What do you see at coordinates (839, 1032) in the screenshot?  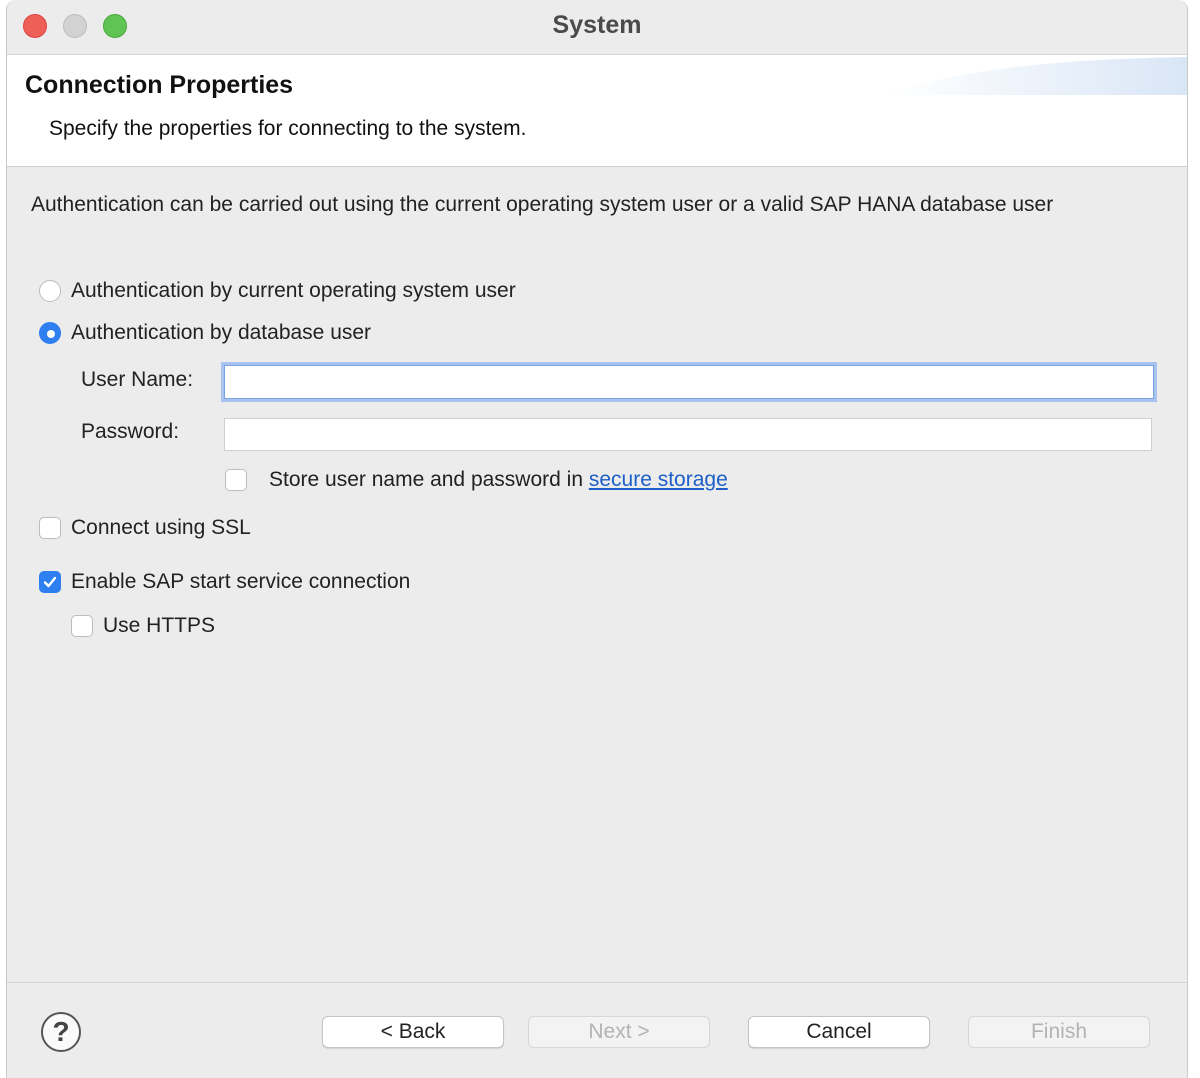 I see `cancel-button: Cancel` at bounding box center [839, 1032].